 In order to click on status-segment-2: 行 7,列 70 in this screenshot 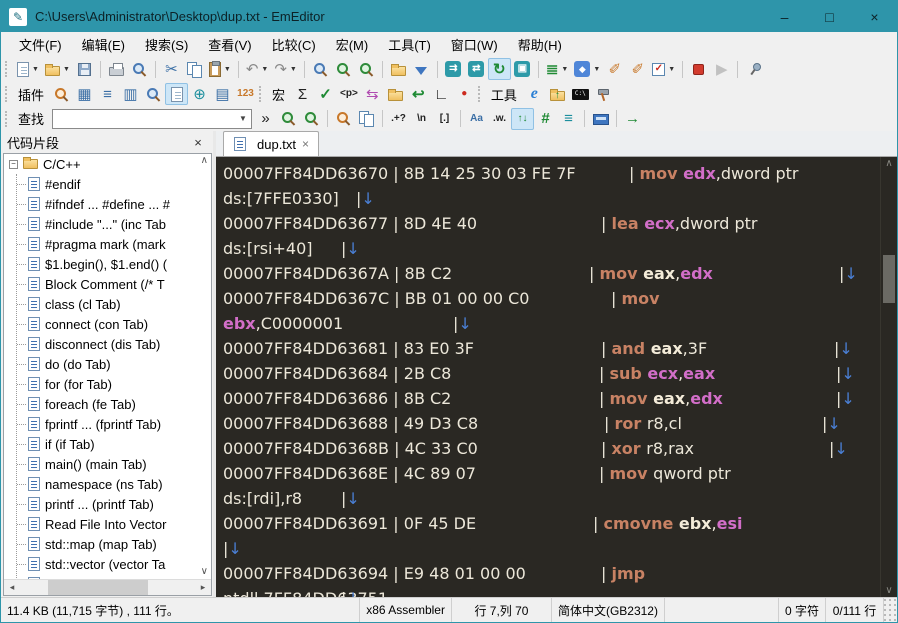, I will do `click(500, 610)`.